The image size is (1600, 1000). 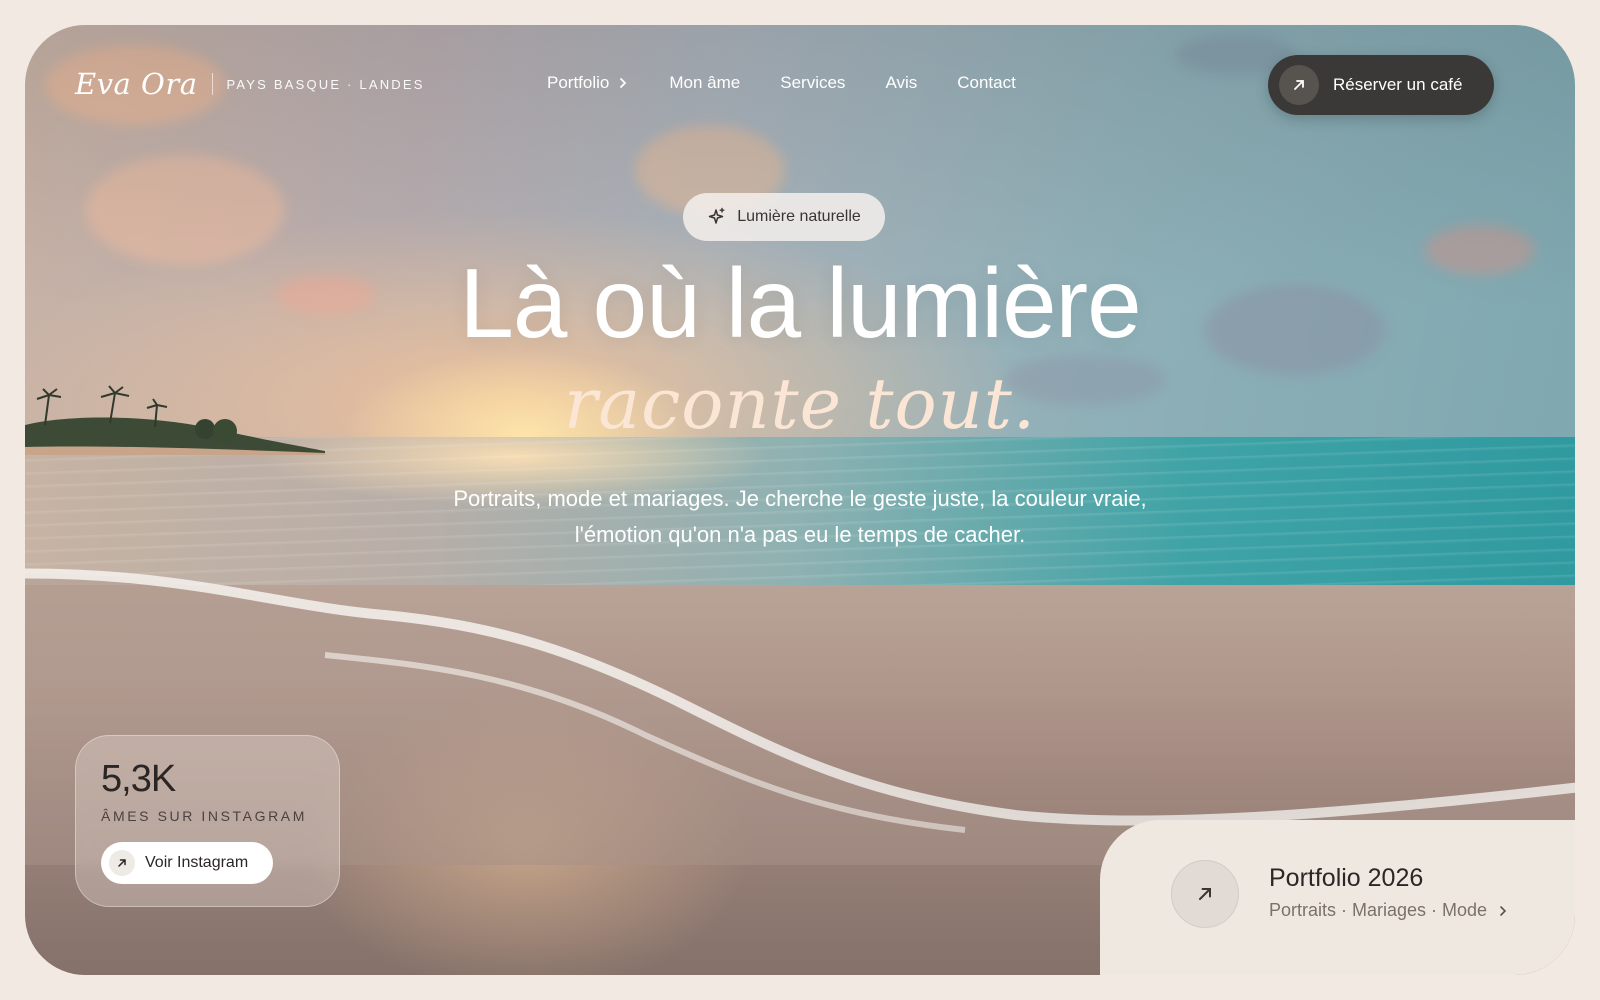 What do you see at coordinates (800, 303) in the screenshot?
I see `hero-title: Là où la lumière` at bounding box center [800, 303].